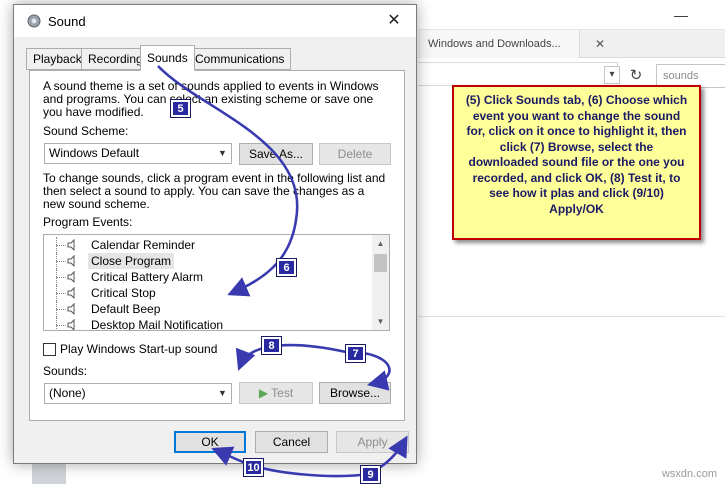 This screenshot has height=484, width=725. What do you see at coordinates (612, 75) in the screenshot?
I see `address-dropdown-icon: ▾` at bounding box center [612, 75].